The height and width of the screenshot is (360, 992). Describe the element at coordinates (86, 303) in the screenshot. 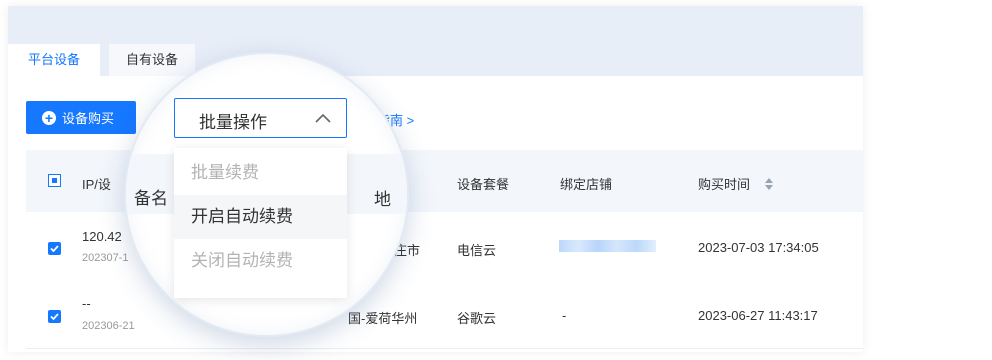

I see `row-ip: --` at that location.